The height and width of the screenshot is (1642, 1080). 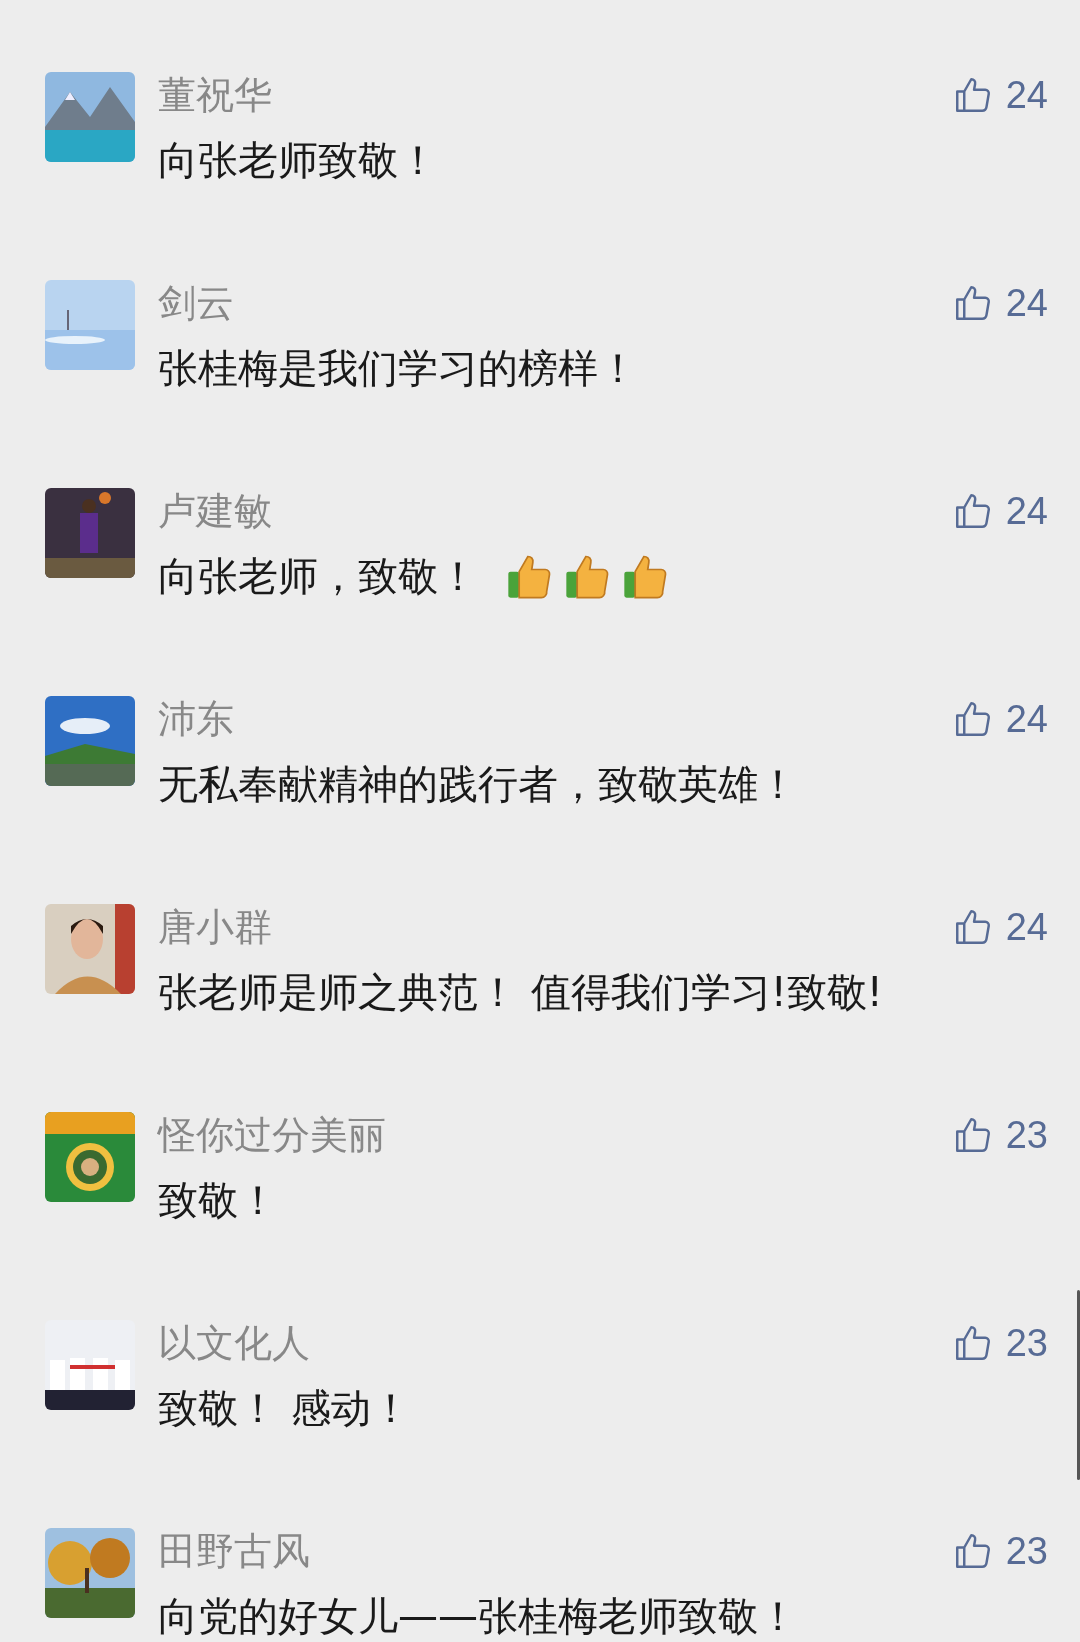 What do you see at coordinates (478, 784) in the screenshot?
I see `comment-text: 无私奉献精神的践行者，致敬英雄！` at bounding box center [478, 784].